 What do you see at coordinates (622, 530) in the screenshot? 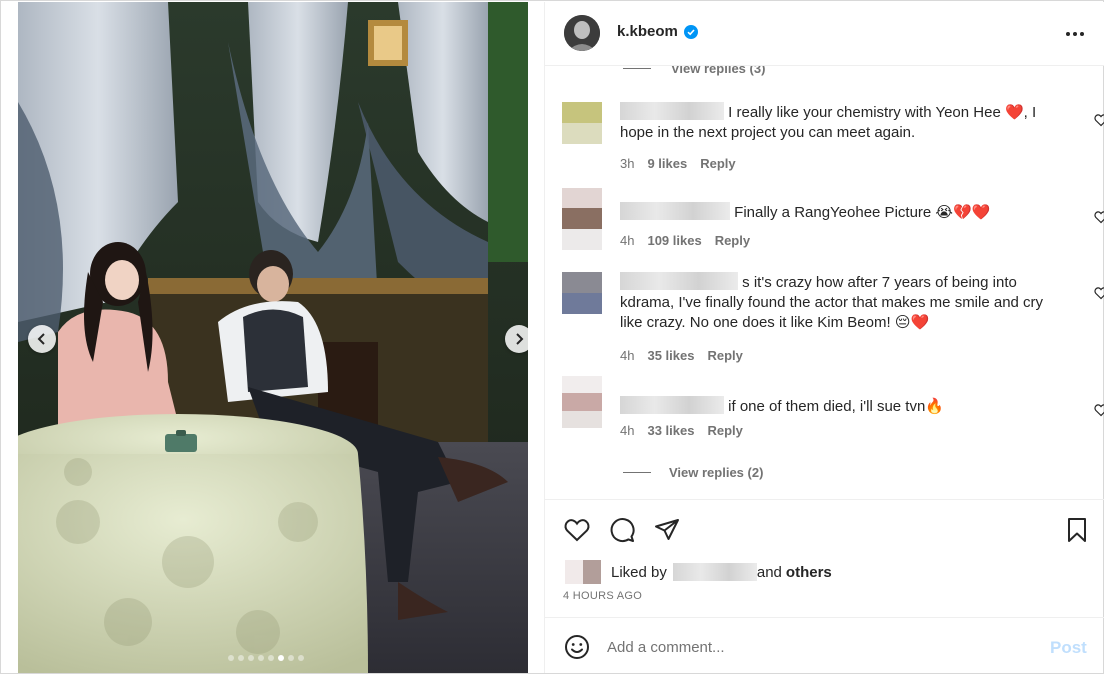
I see `comment-icon` at bounding box center [622, 530].